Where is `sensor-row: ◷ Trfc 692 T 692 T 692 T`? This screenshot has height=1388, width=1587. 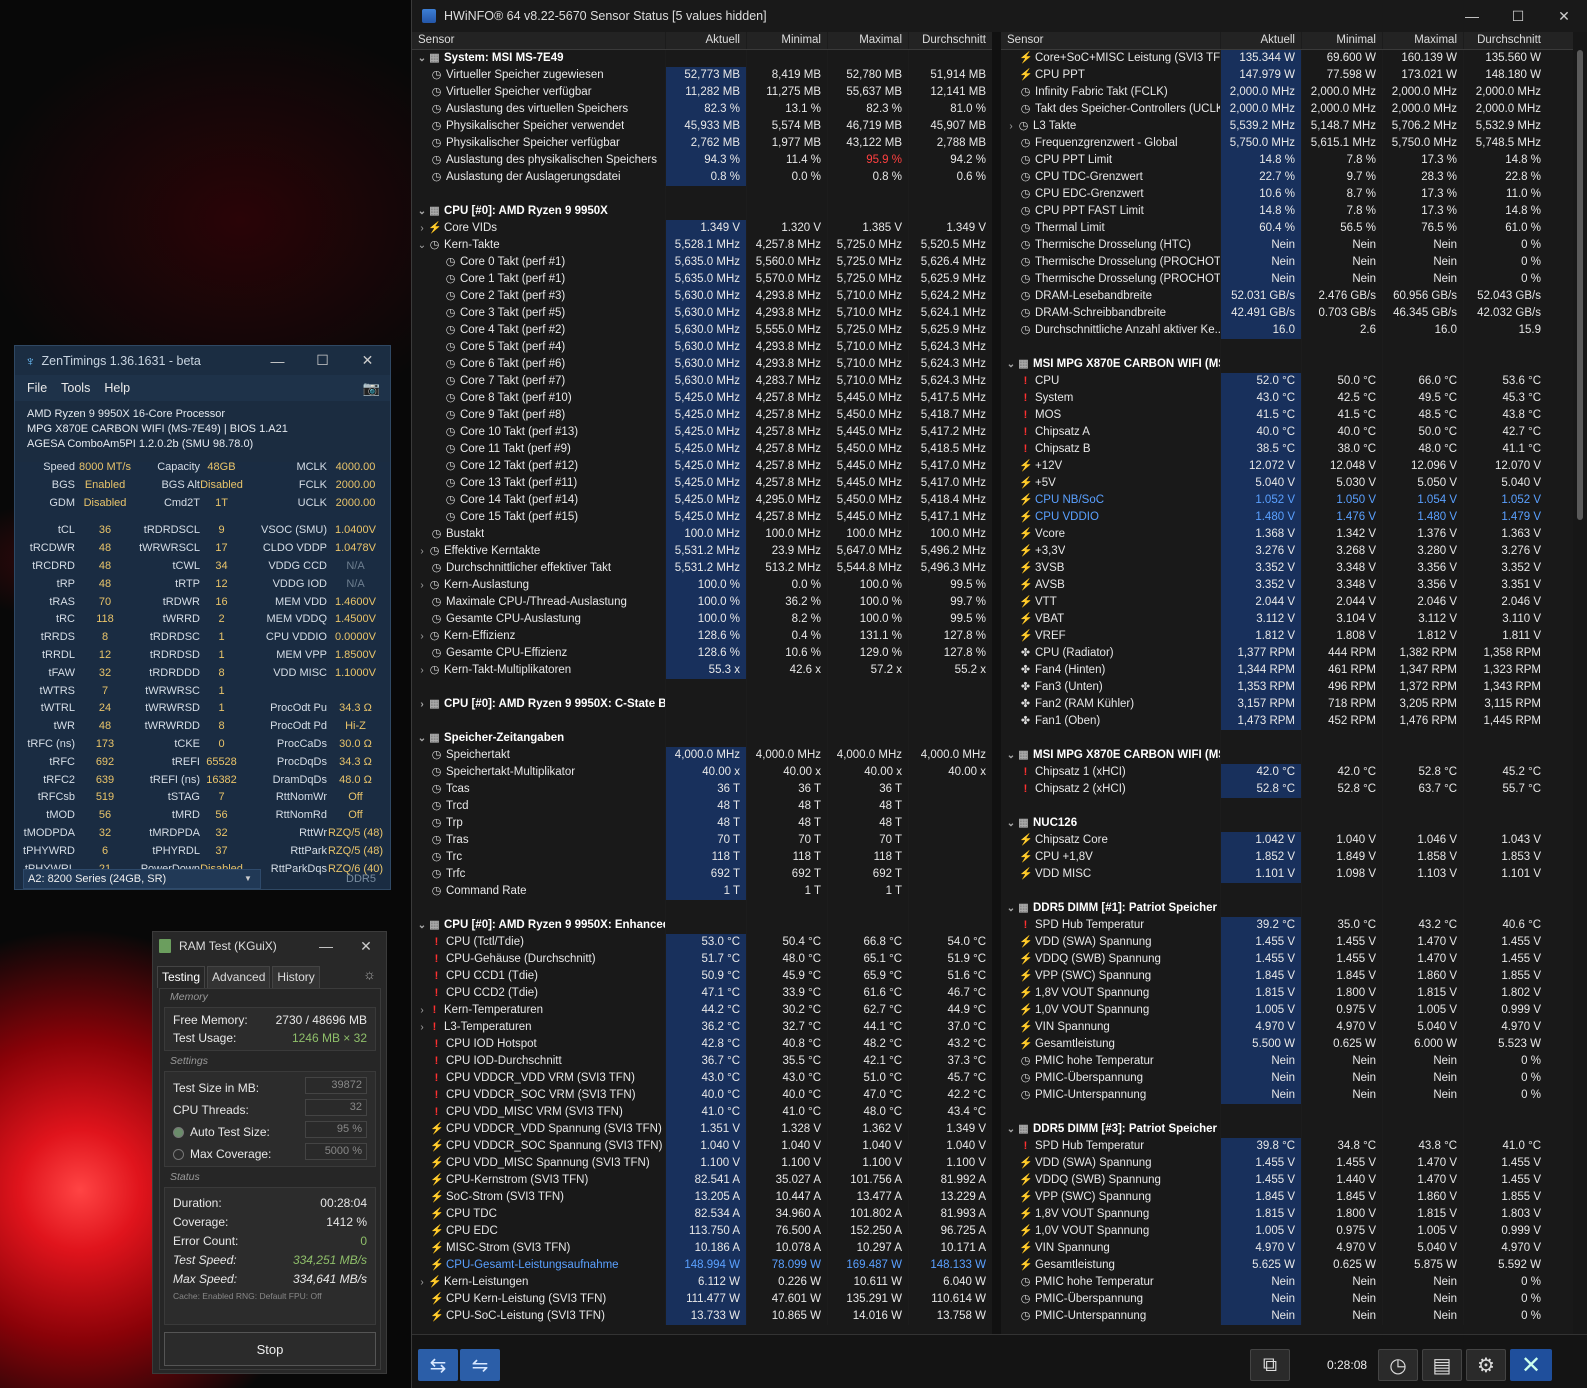
sensor-row: ◷ Trfc 692 T 692 T 692 T is located at coordinates (702, 874).